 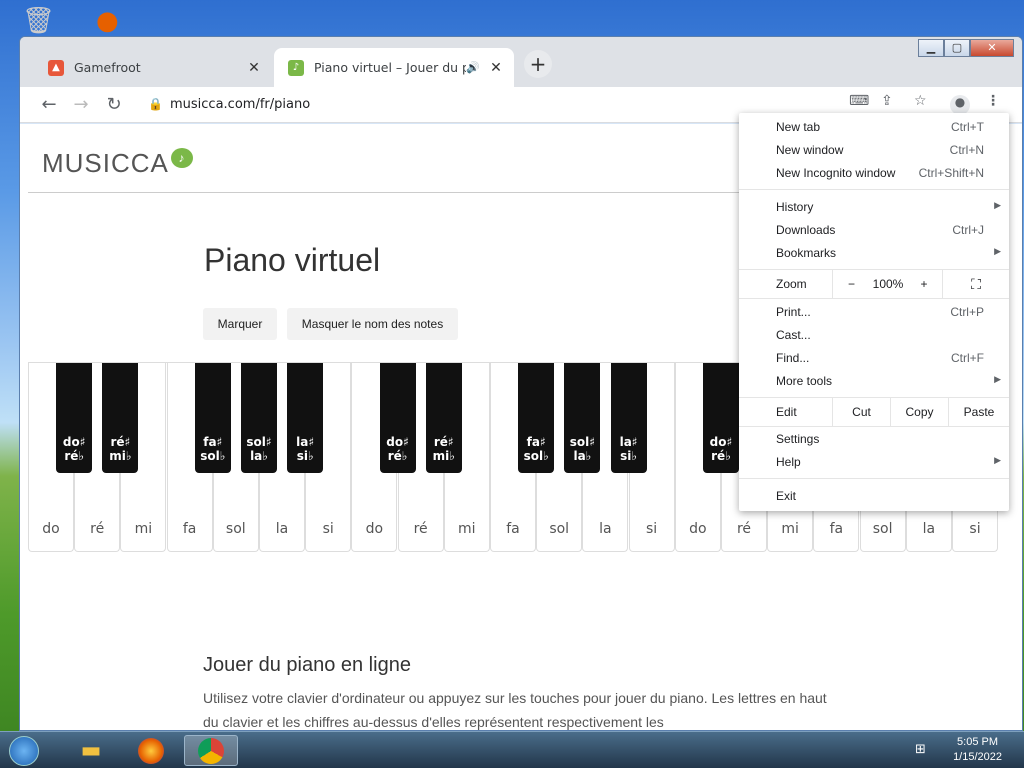 What do you see at coordinates (117, 163) in the screenshot?
I see `musicca-logo: MUSICCA ♪` at bounding box center [117, 163].